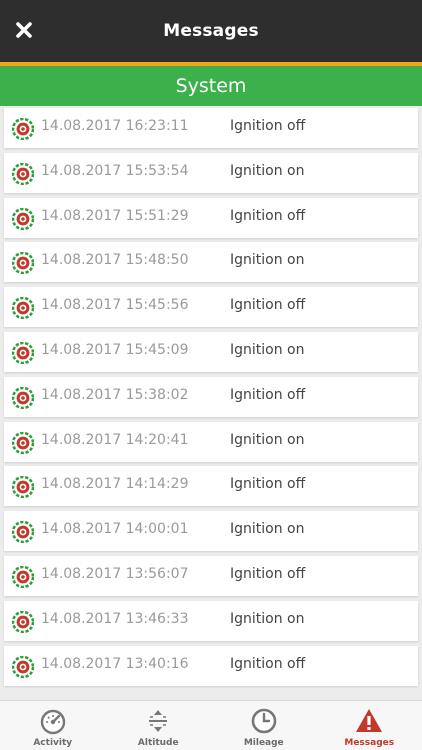 This screenshot has width=422, height=750. I want to click on message-timestamp: 14.08.2017 14:00:01, so click(115, 529).